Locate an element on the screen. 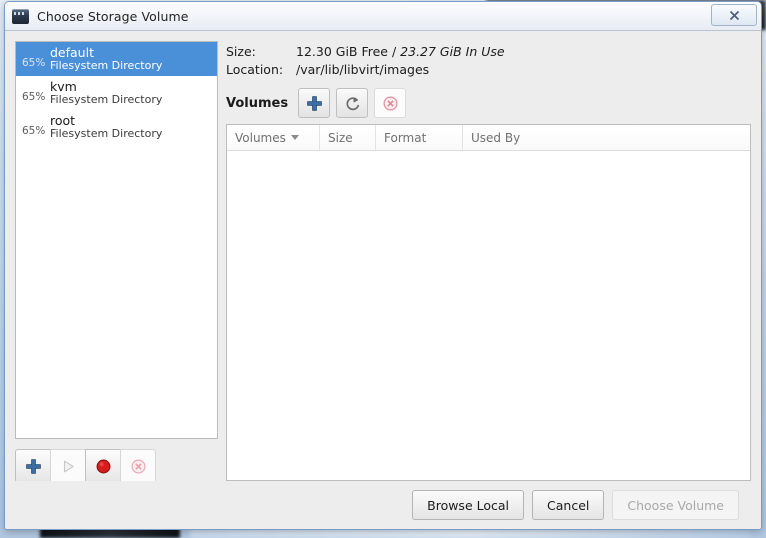 This screenshot has width=766, height=538. pool-list-item: 65% default Filesystem Directory is located at coordinates (116, 59).